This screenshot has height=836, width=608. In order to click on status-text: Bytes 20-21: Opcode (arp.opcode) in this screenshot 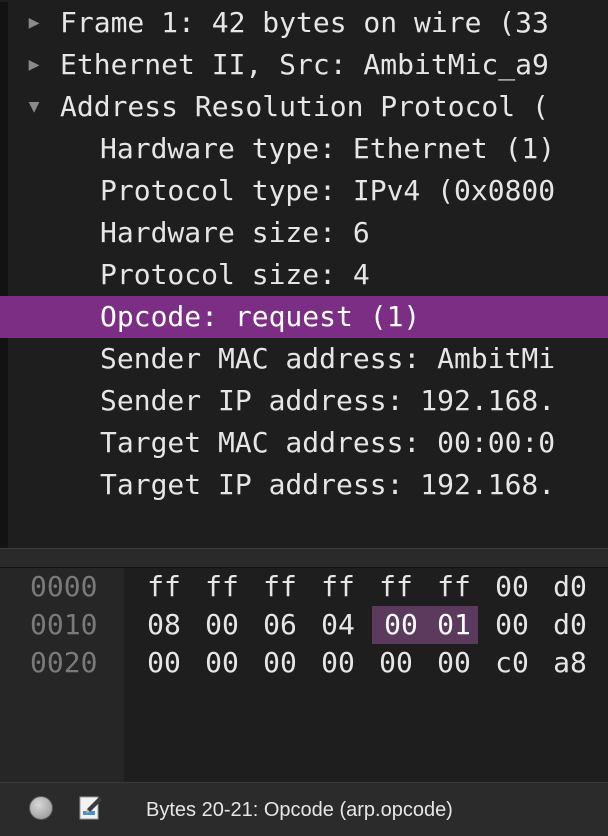, I will do `click(299, 810)`.